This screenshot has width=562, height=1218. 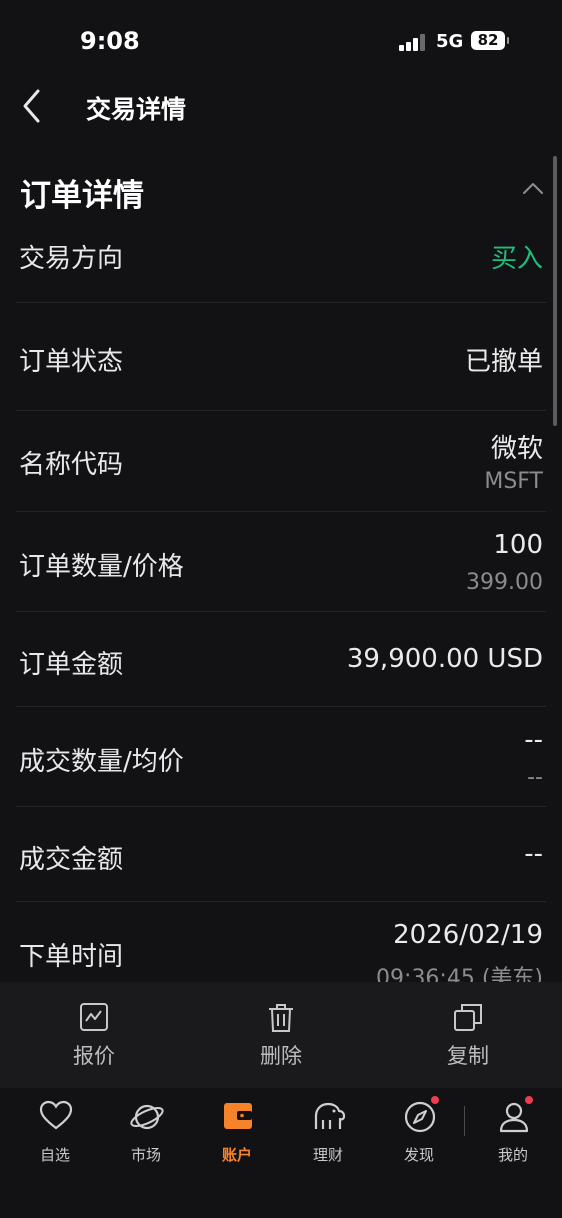 I want to click on row-subvalue: --, so click(x=535, y=777).